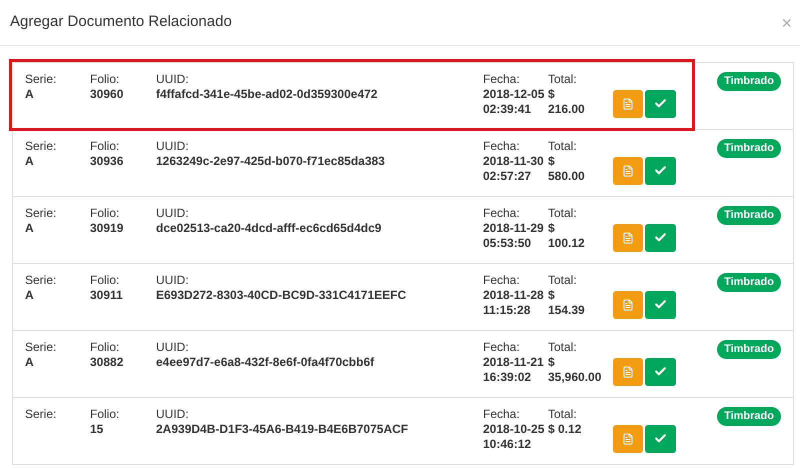  What do you see at coordinates (514, 370) in the screenshot?
I see `fecha-value: 2018-11-21 16:39:02` at bounding box center [514, 370].